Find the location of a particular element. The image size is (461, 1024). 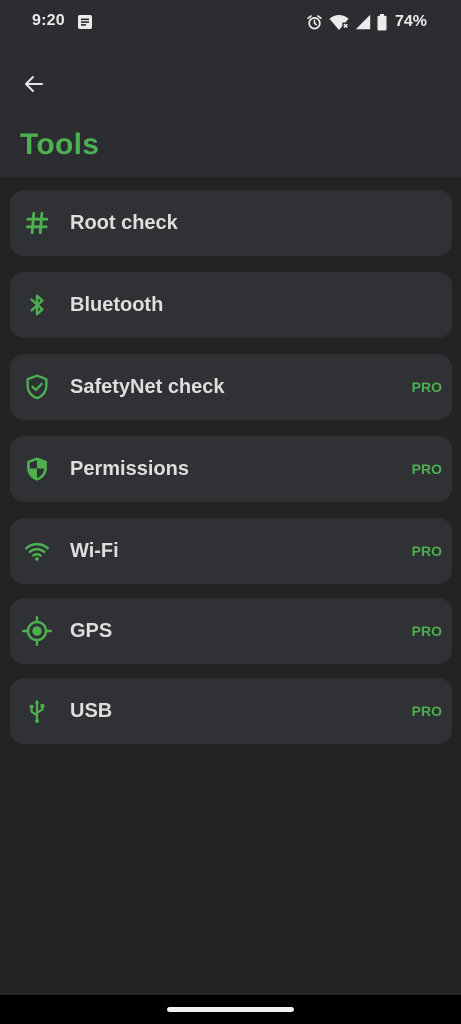

bluetooth-icon is located at coordinates (37, 305).